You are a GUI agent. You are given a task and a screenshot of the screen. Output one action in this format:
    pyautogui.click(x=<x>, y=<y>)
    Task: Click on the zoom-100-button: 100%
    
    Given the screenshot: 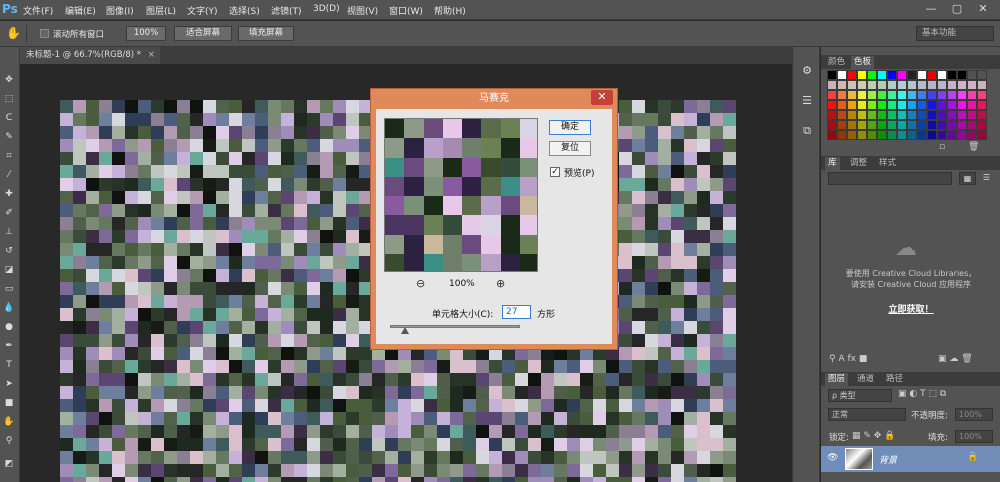 What is the action you would take?
    pyautogui.click(x=146, y=33)
    